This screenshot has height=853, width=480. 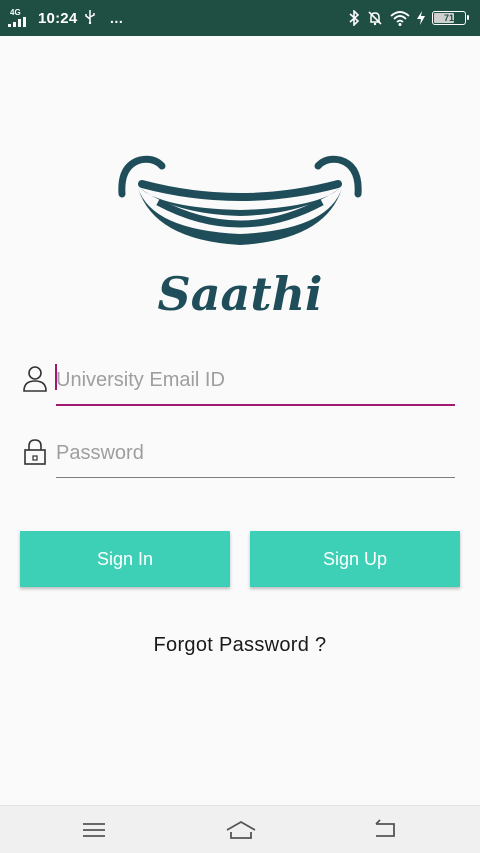 I want to click on bluetooth-icon, so click(x=354, y=18).